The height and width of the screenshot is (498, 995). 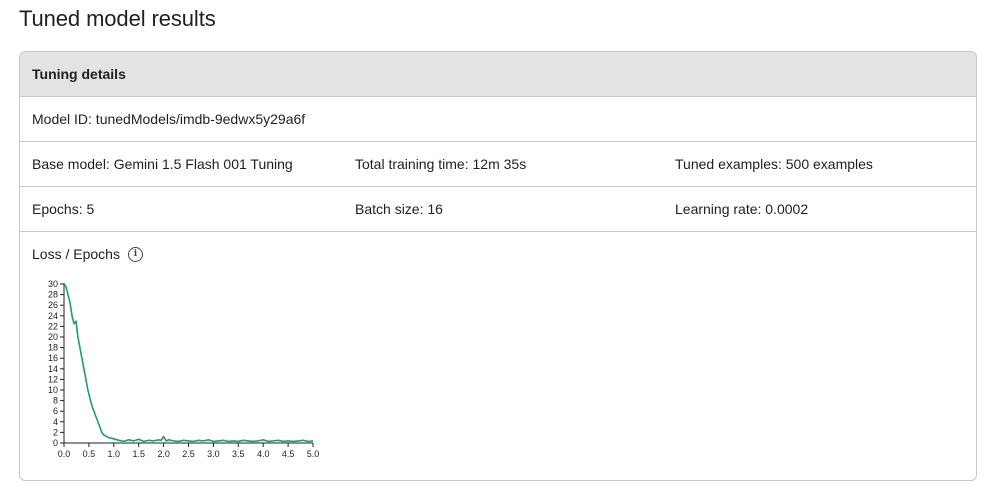 I want to click on base-model: Base model: Gemini 1.5 Flash 001 Tuning, so click(x=162, y=164).